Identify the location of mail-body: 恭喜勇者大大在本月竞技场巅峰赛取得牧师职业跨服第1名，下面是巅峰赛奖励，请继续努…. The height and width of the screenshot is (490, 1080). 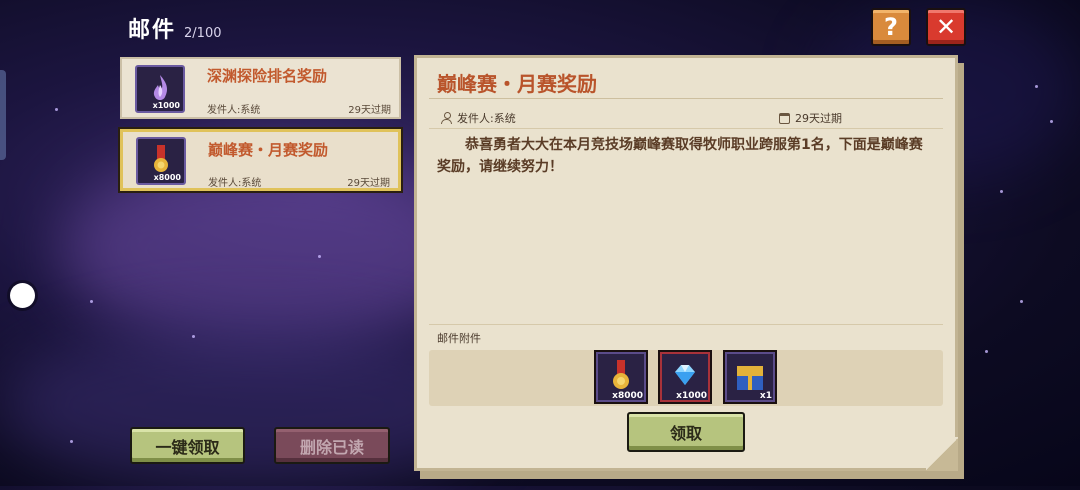
(680, 156).